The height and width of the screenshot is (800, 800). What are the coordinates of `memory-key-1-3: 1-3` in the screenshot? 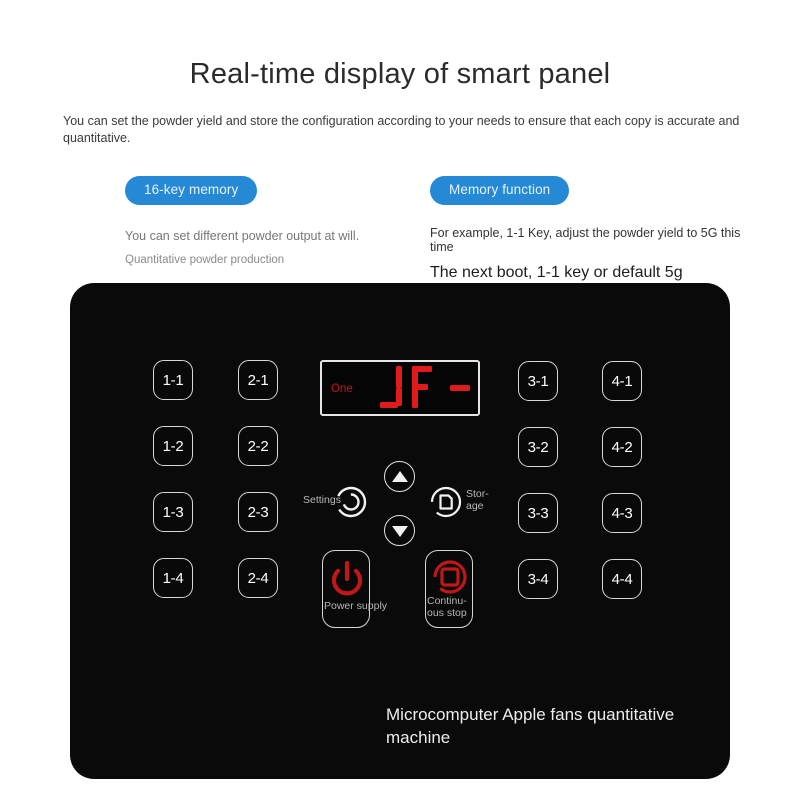 It's located at (173, 512).